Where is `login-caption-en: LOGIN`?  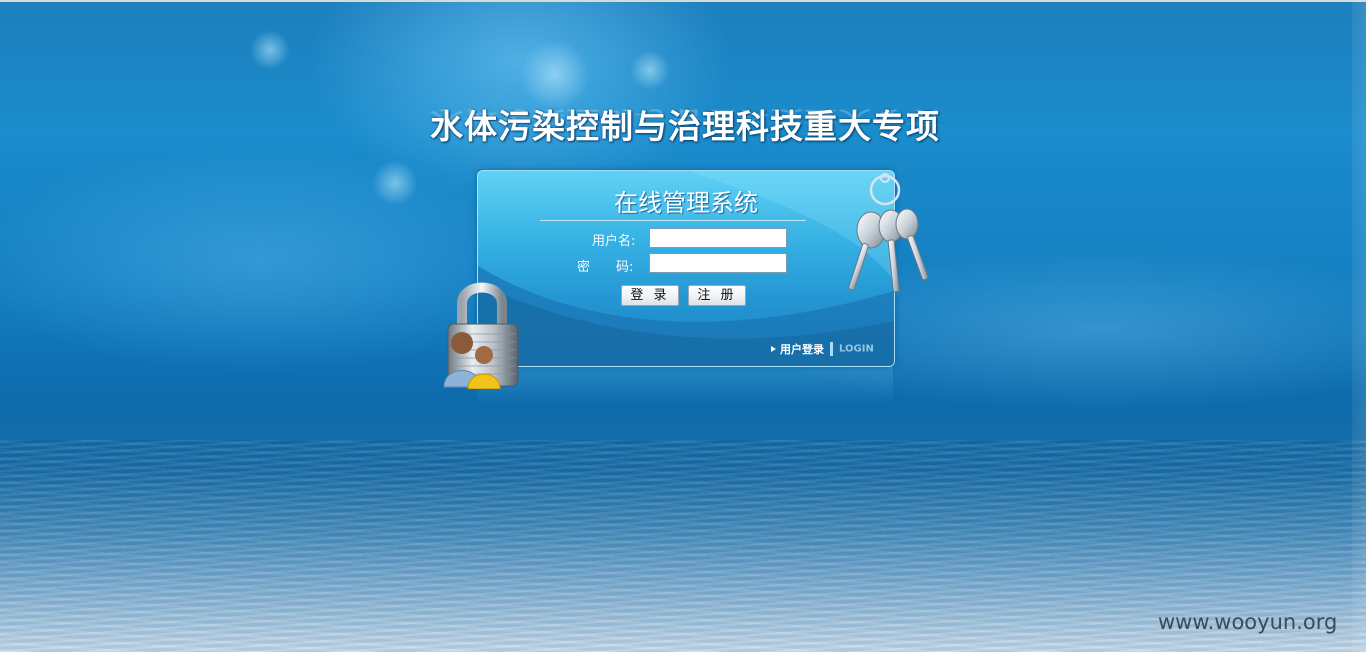 login-caption-en: LOGIN is located at coordinates (856, 349).